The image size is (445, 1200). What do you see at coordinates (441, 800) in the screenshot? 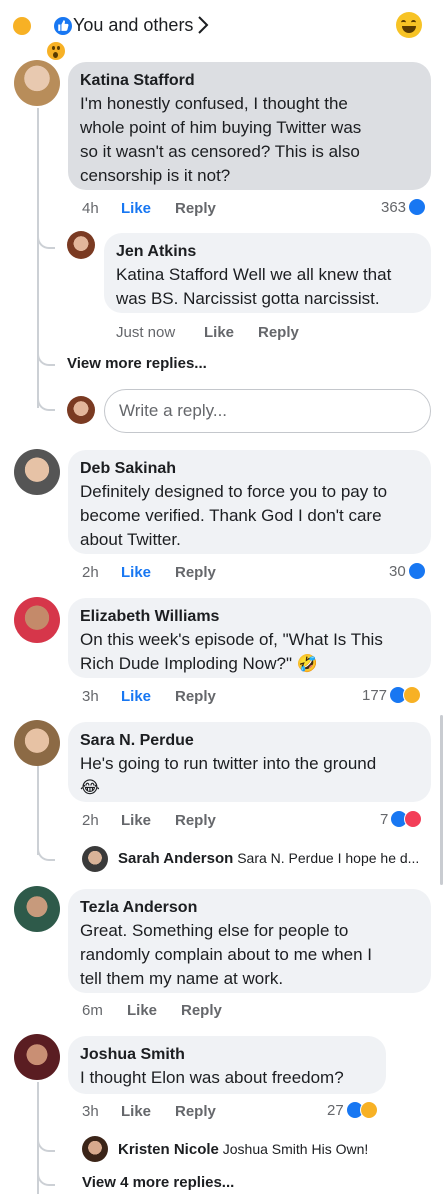
I see `scrollbar` at bounding box center [441, 800].